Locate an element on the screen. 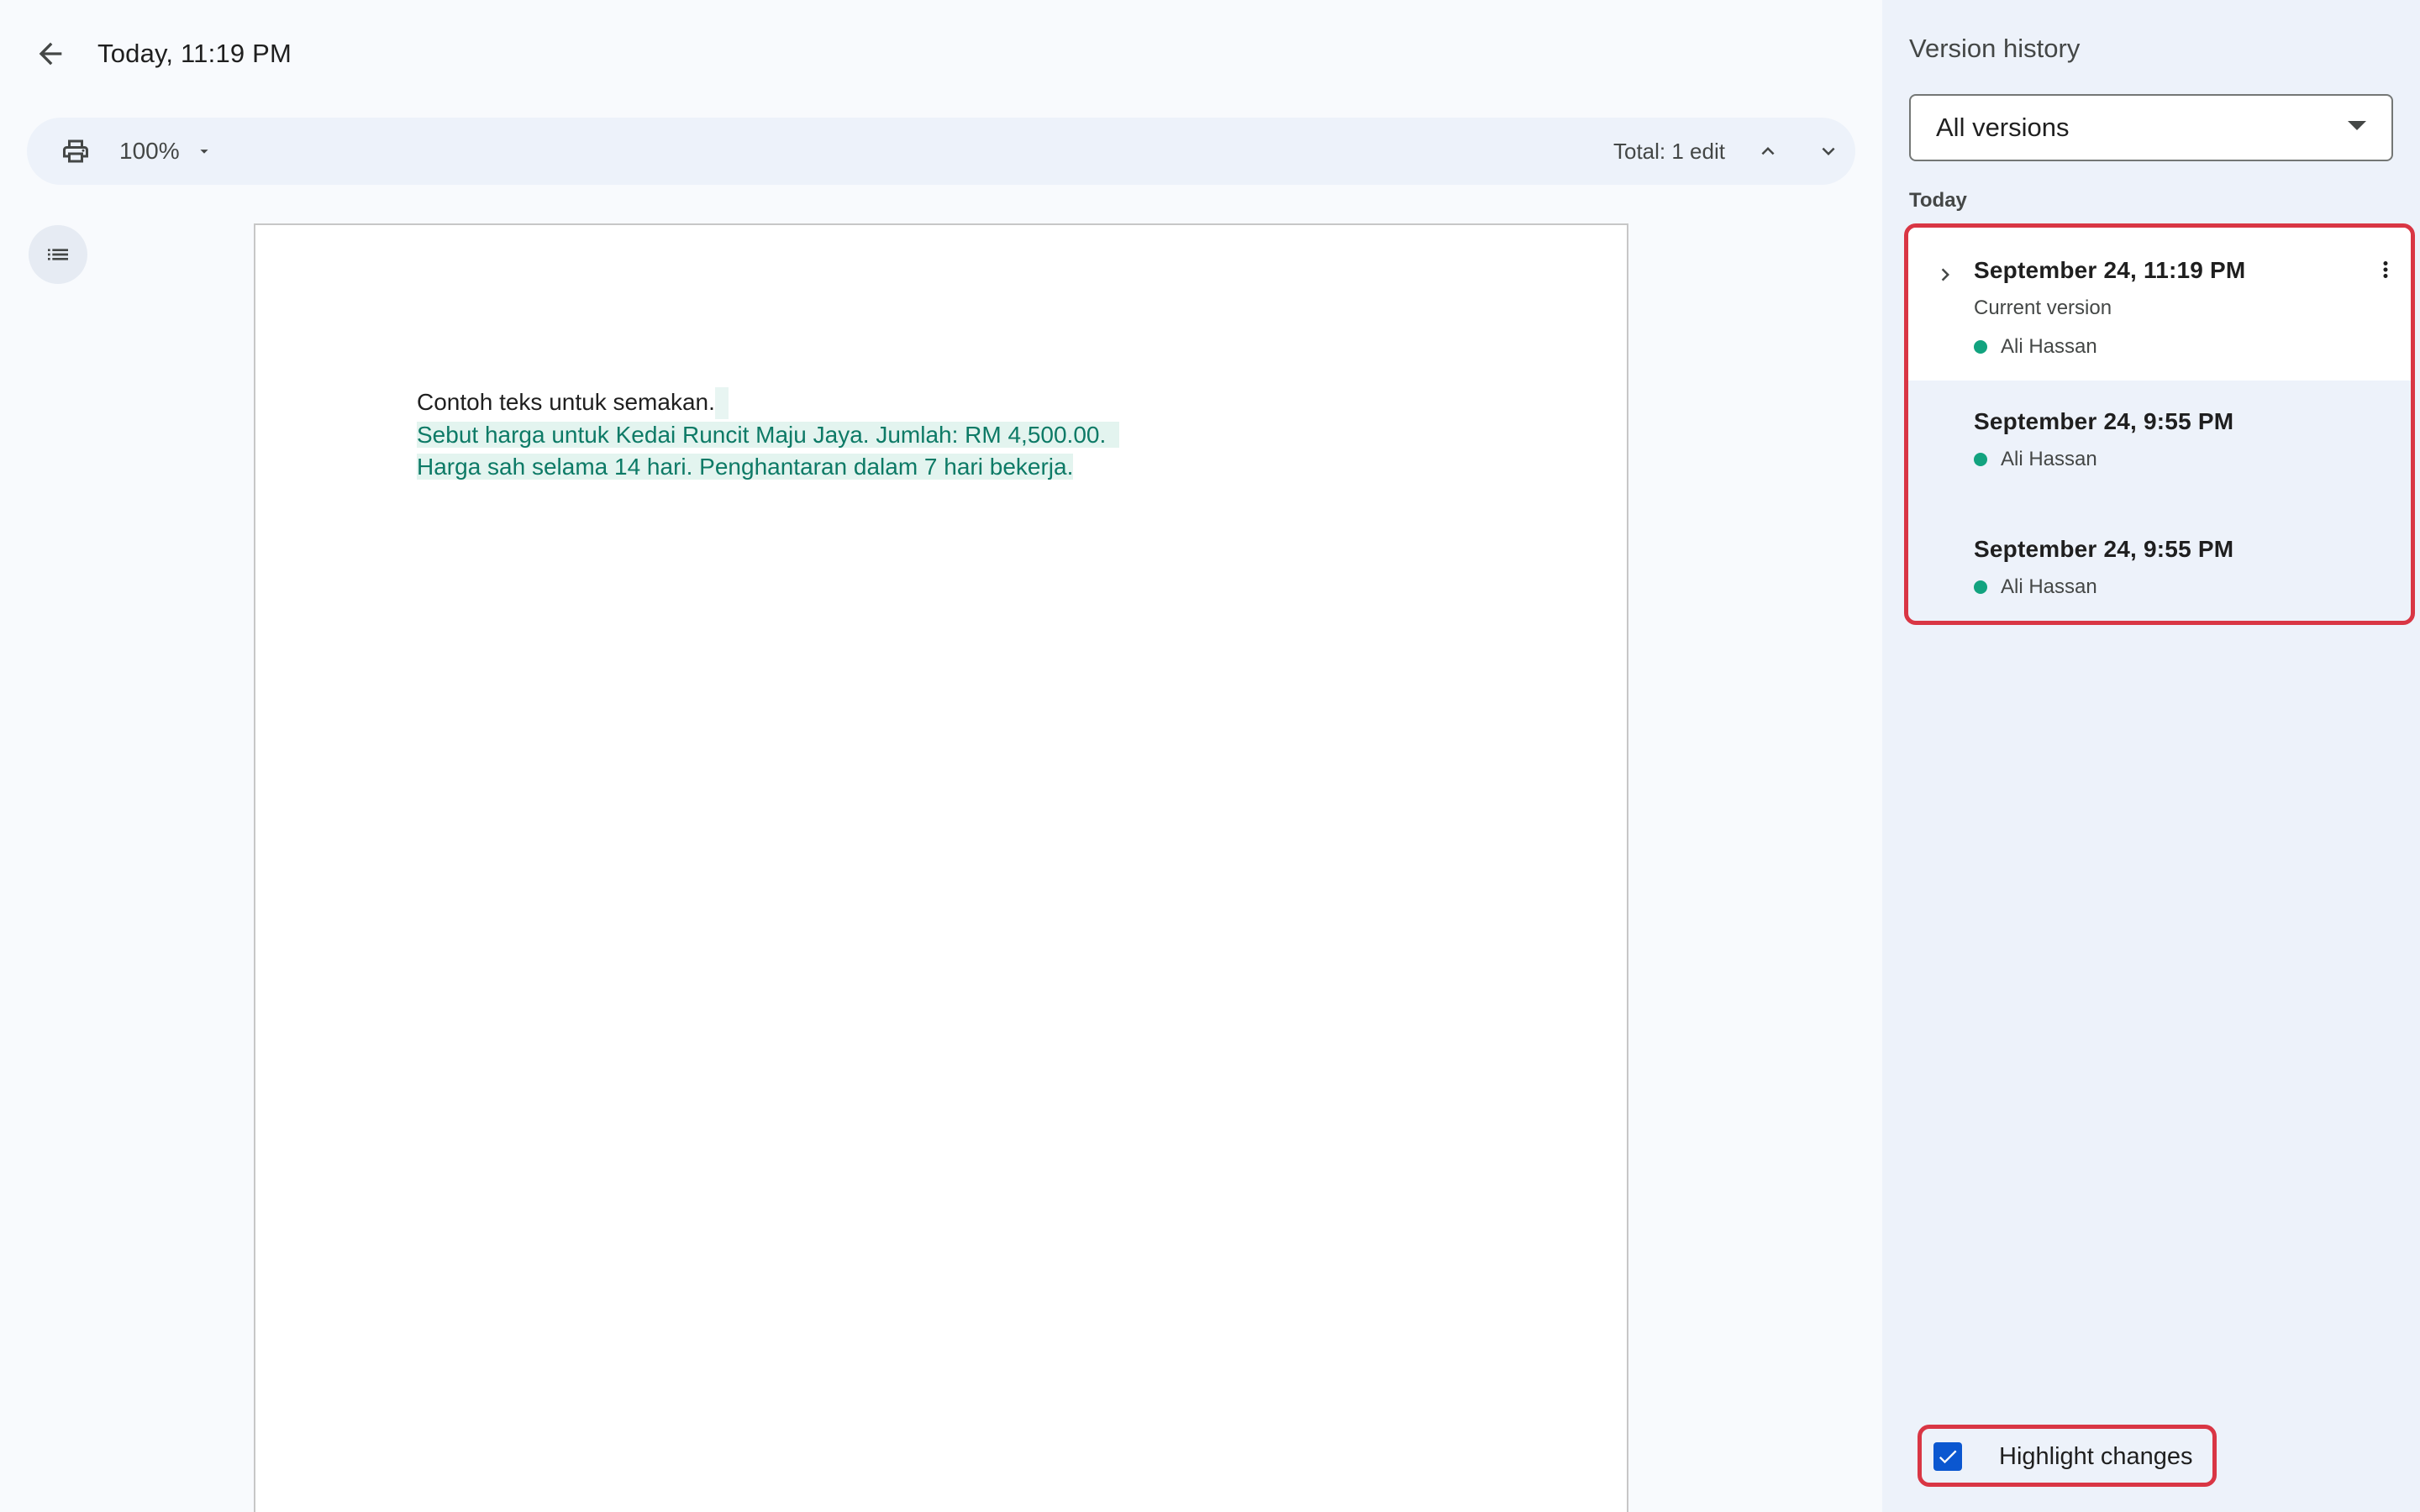 The height and width of the screenshot is (1512, 2420). document-outline-button is located at coordinates (58, 254).